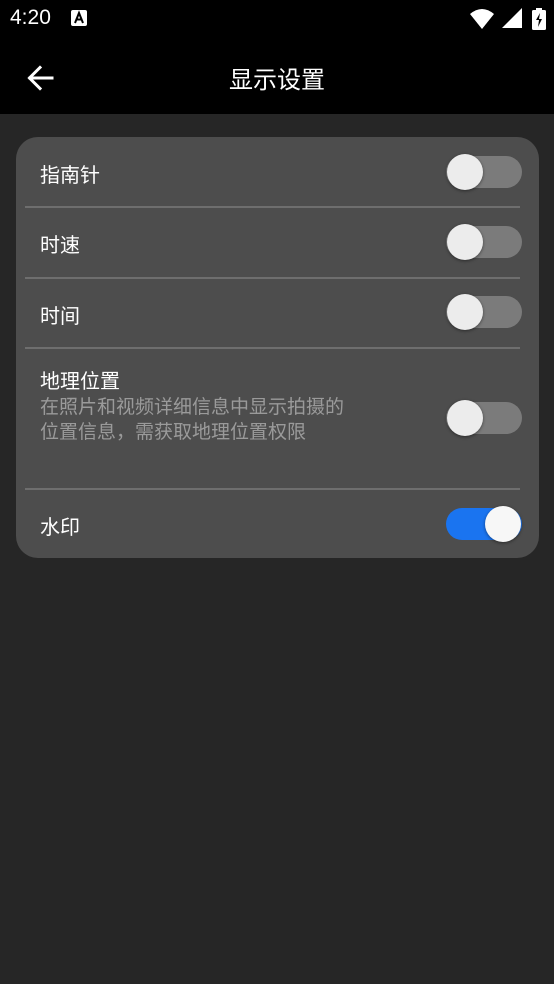 The height and width of the screenshot is (984, 554). What do you see at coordinates (484, 524) in the screenshot?
I see `watermark-toggle` at bounding box center [484, 524].